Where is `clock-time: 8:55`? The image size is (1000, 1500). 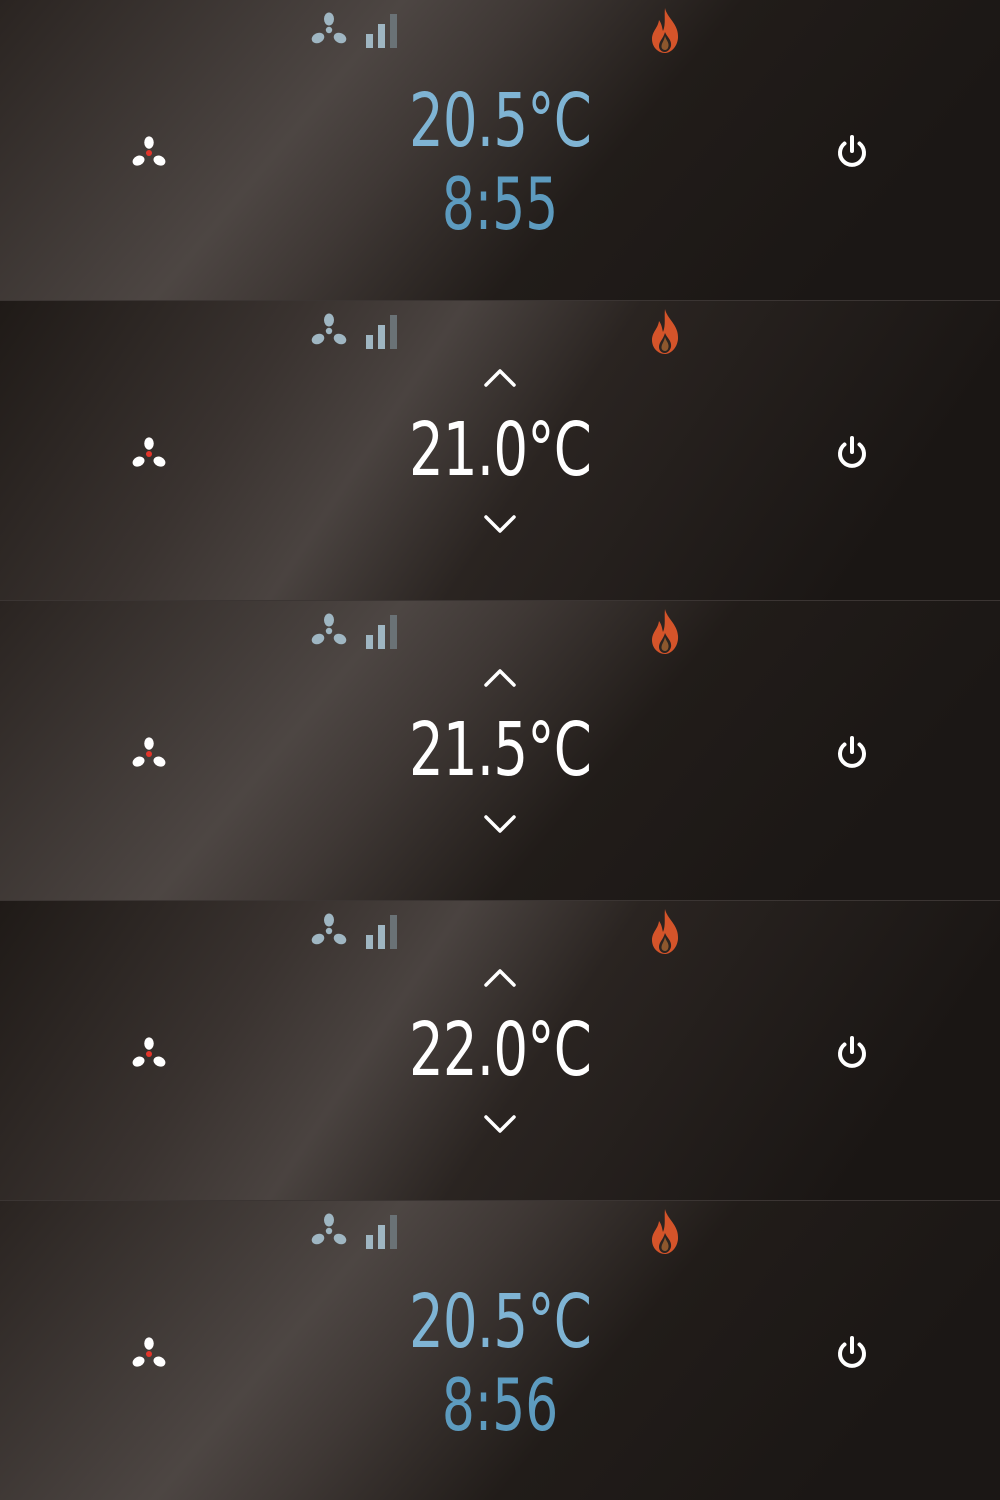
clock-time: 8:55 is located at coordinates (500, 204).